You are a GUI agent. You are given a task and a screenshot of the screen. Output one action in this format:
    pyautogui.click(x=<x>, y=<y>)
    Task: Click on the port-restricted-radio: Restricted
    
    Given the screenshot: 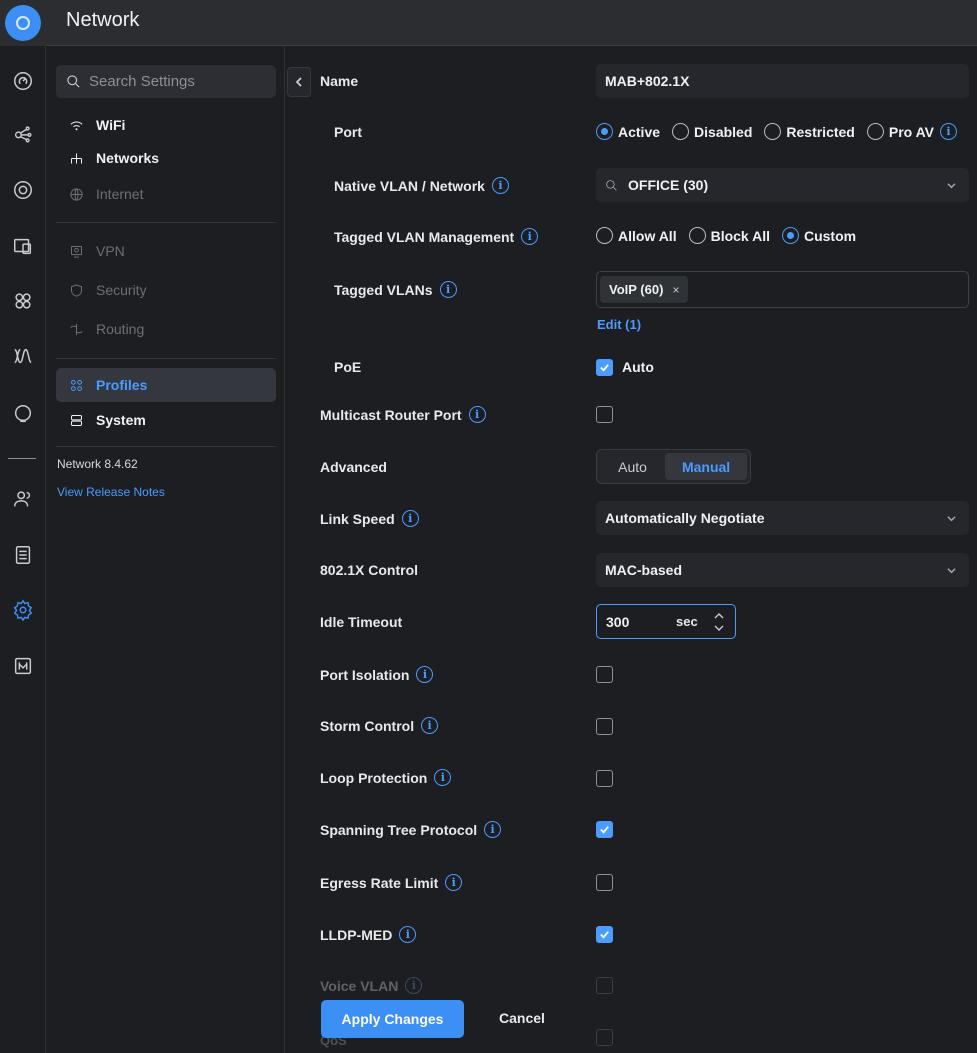 What is the action you would take?
    pyautogui.click(x=809, y=131)
    